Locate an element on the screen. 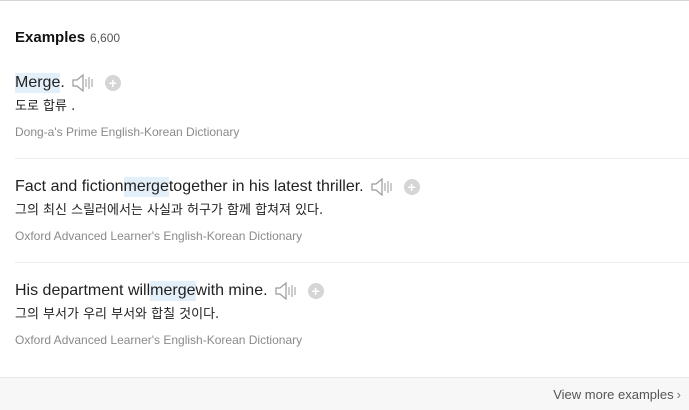 Image resolution: width=689 pixels, height=410 pixels. view-more-examples-link: View more examples › is located at coordinates (617, 394).